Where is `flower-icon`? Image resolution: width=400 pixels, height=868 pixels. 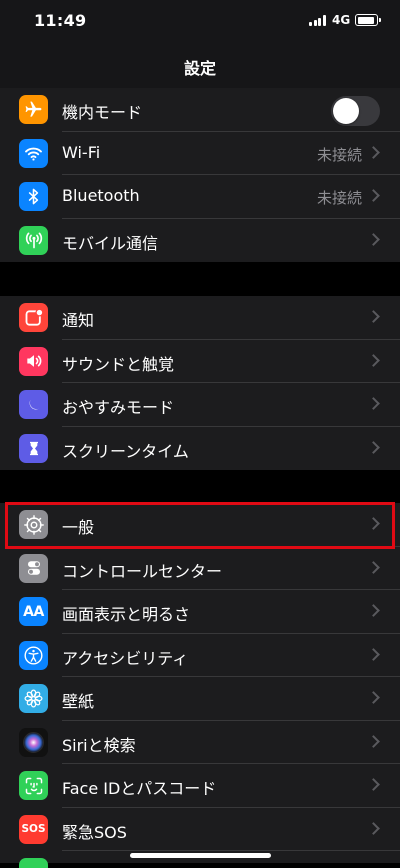 flower-icon is located at coordinates (33, 698).